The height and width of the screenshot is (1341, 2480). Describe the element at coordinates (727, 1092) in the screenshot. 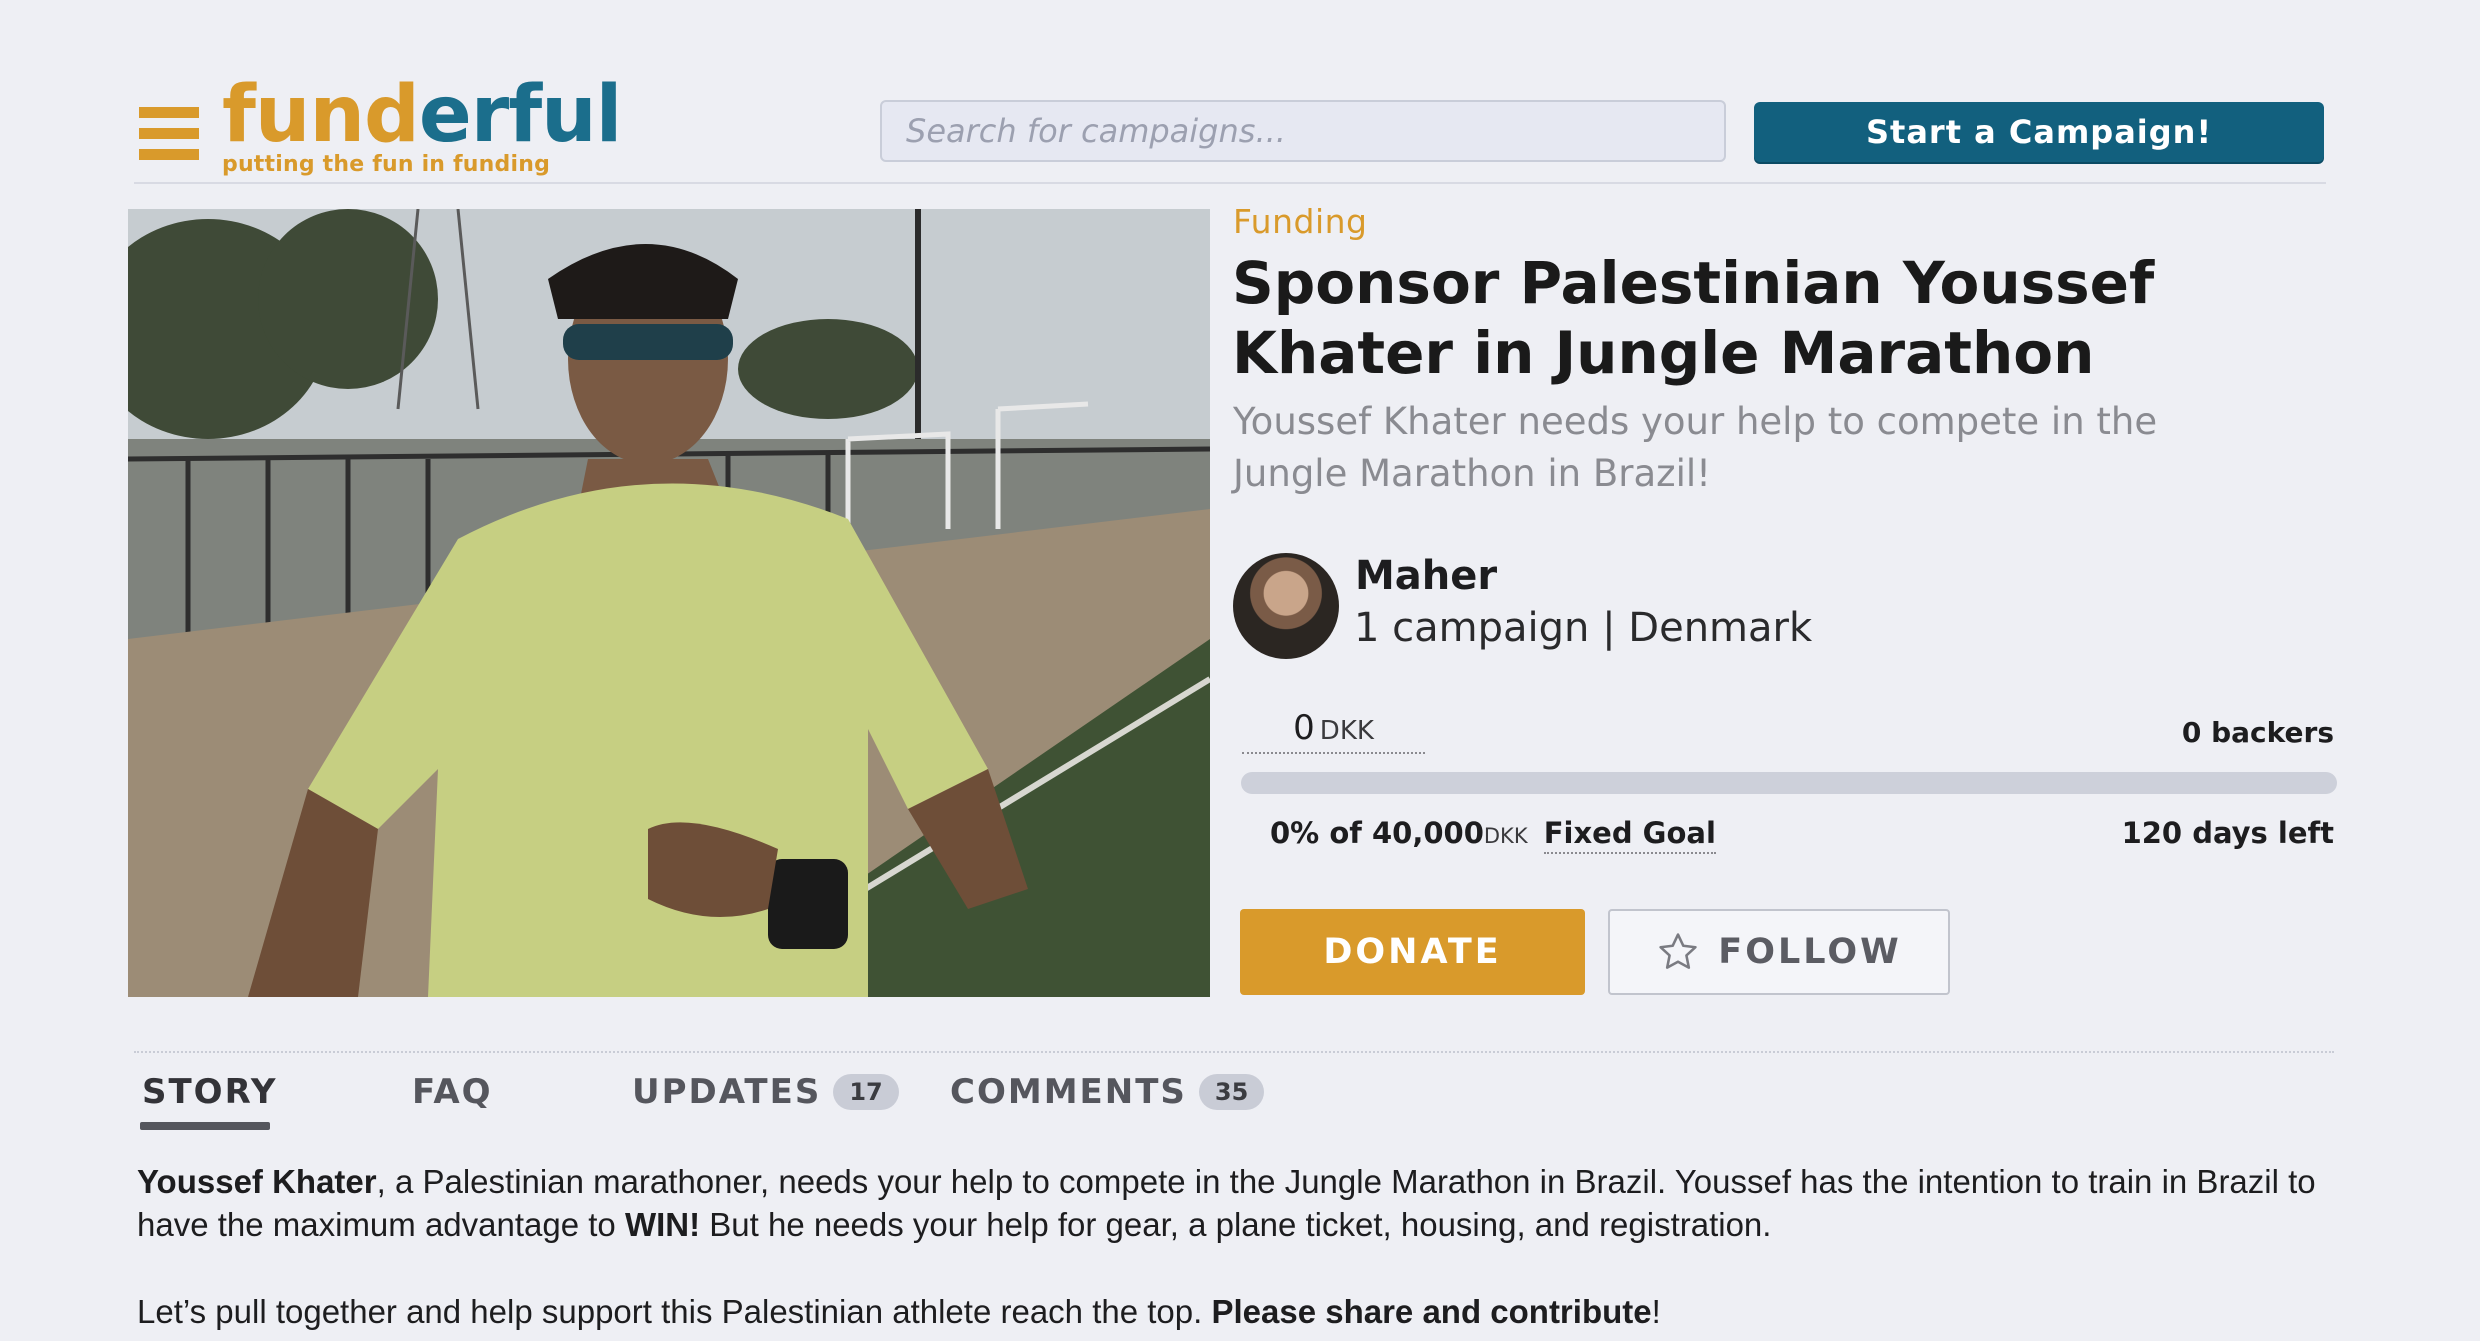

I see `tab-updates-label: UPDATES` at that location.